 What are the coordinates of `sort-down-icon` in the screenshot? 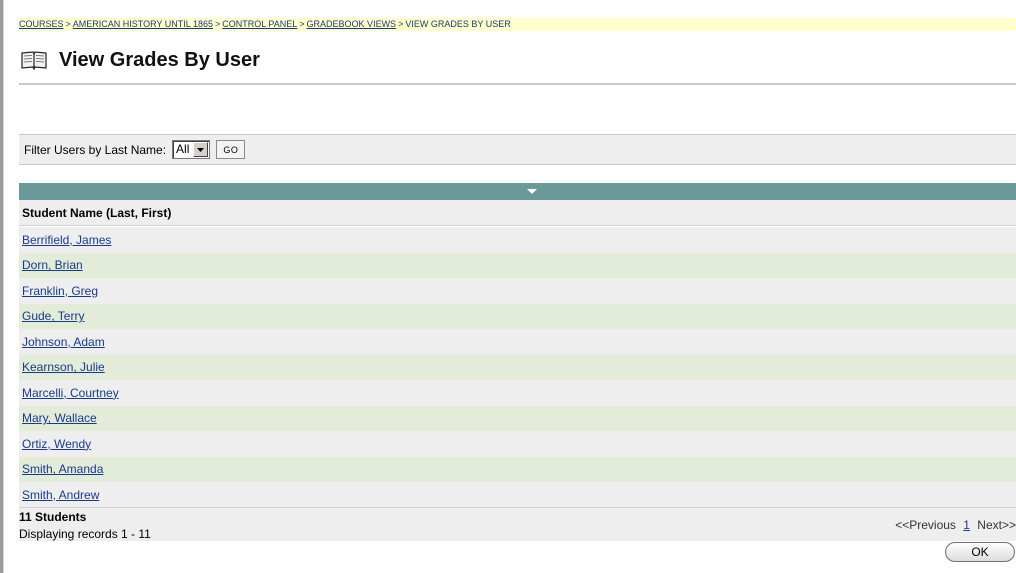 It's located at (532, 191).